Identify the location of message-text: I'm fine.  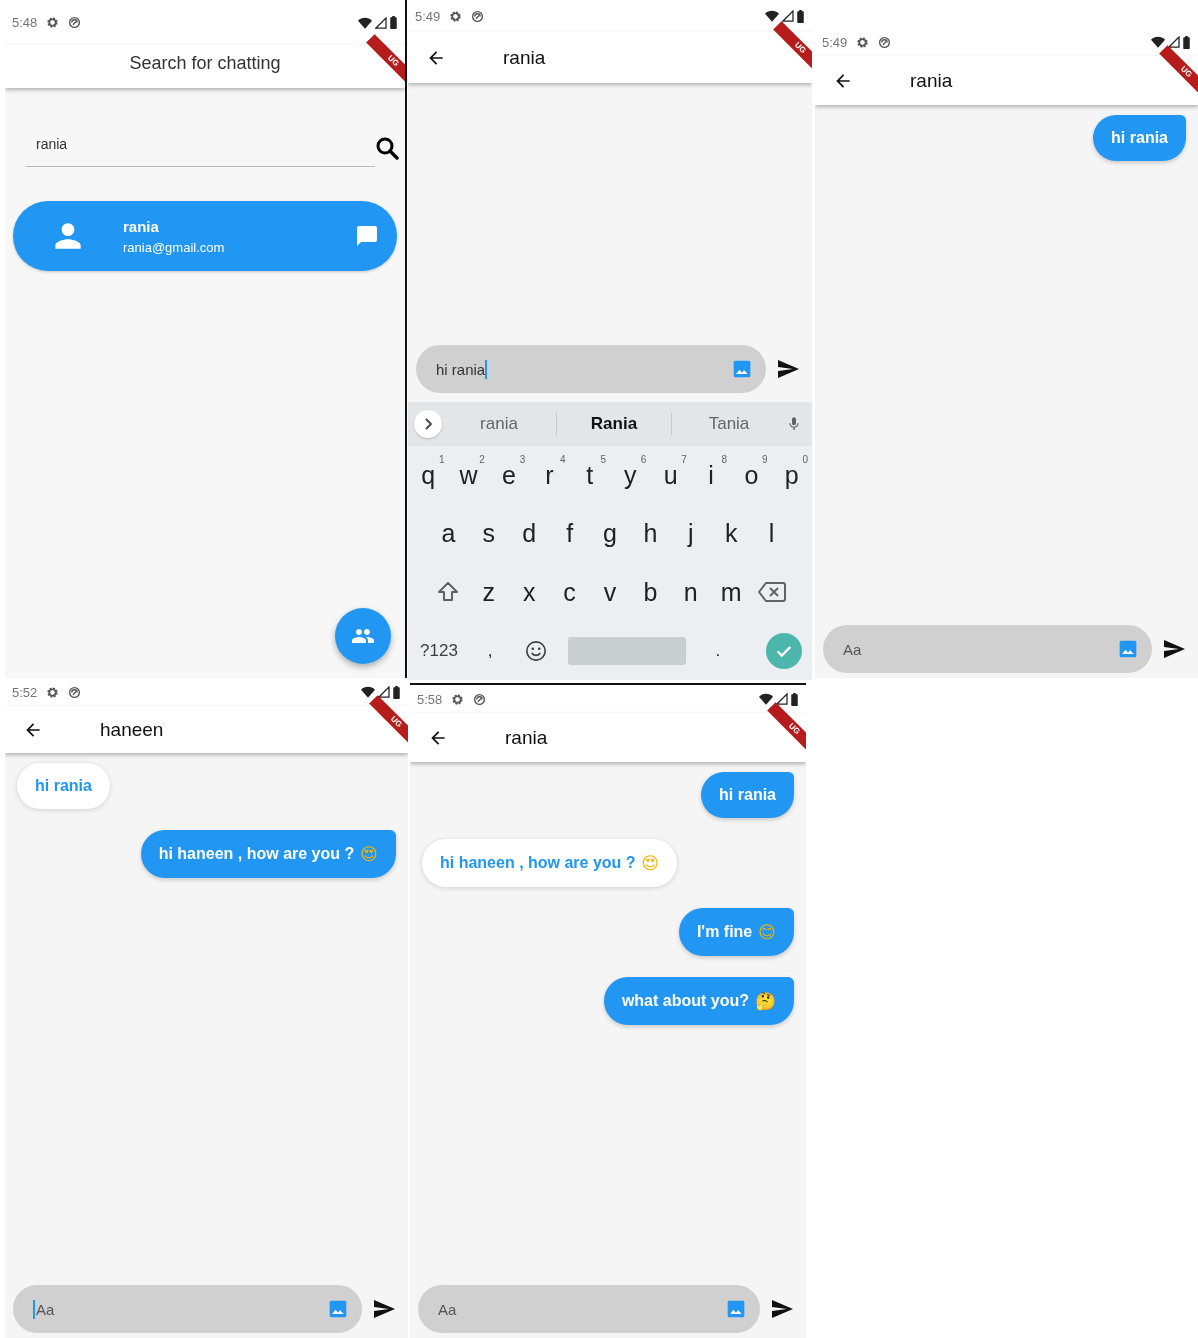
(724, 932).